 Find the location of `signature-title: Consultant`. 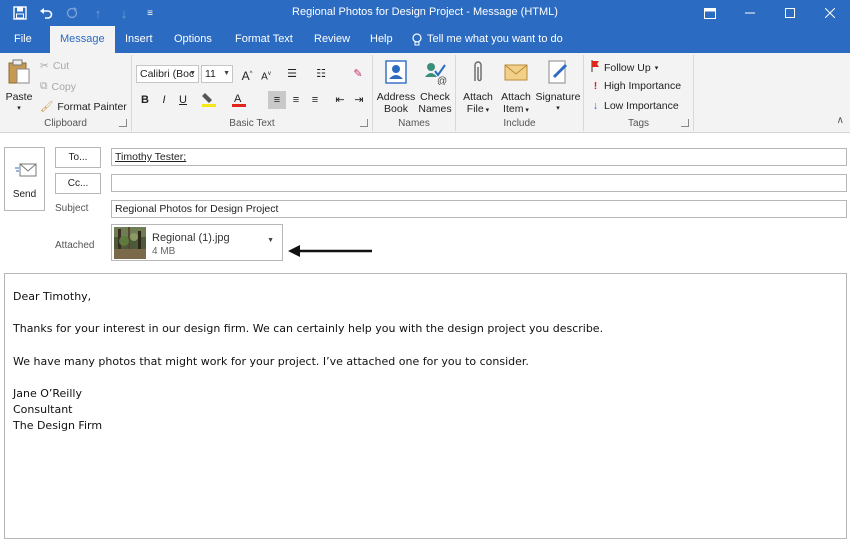

signature-title: Consultant is located at coordinates (43, 409).